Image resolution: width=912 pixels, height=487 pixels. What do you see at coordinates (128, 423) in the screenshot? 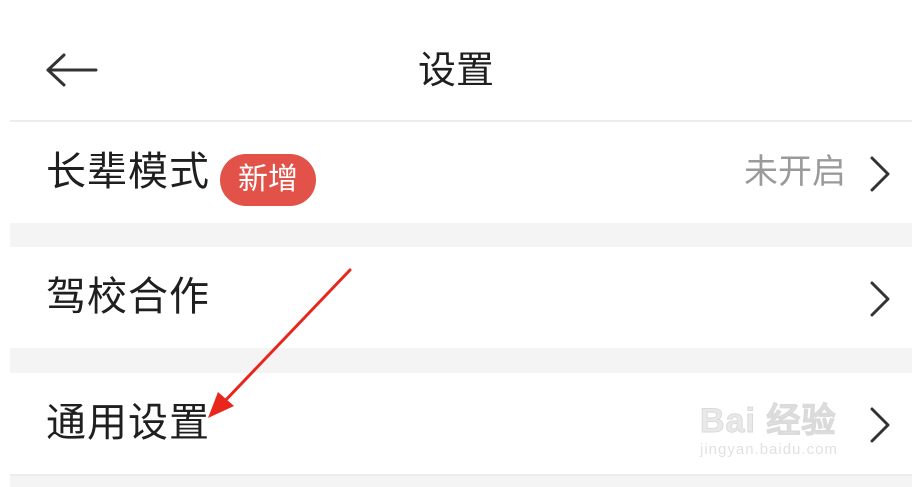
I see `settings-item-label: 通用设置` at bounding box center [128, 423].